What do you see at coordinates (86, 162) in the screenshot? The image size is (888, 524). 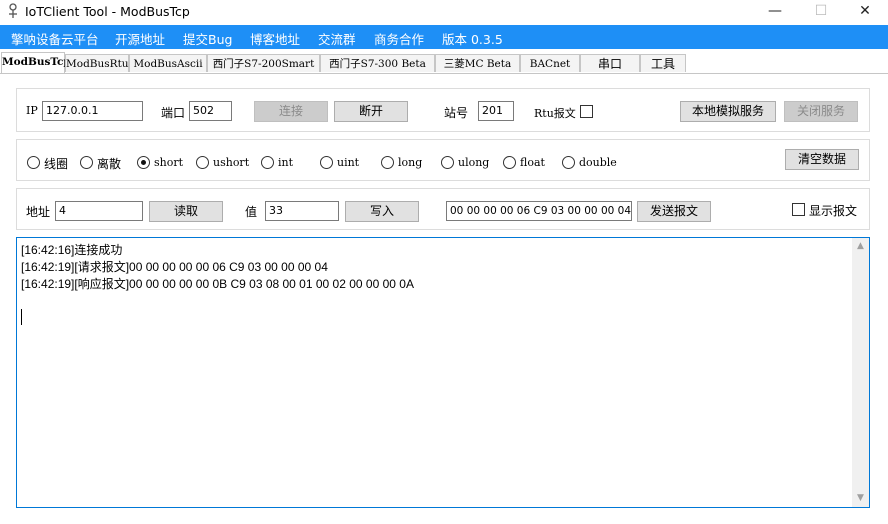 I see `radio-discrete` at bounding box center [86, 162].